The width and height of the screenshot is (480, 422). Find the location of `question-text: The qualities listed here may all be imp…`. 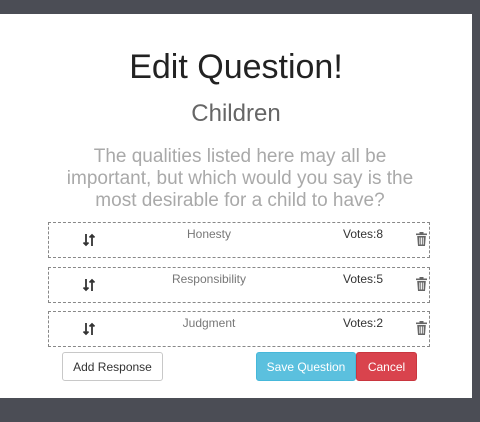

question-text: The qualities listed here may all be imp… is located at coordinates (240, 178).